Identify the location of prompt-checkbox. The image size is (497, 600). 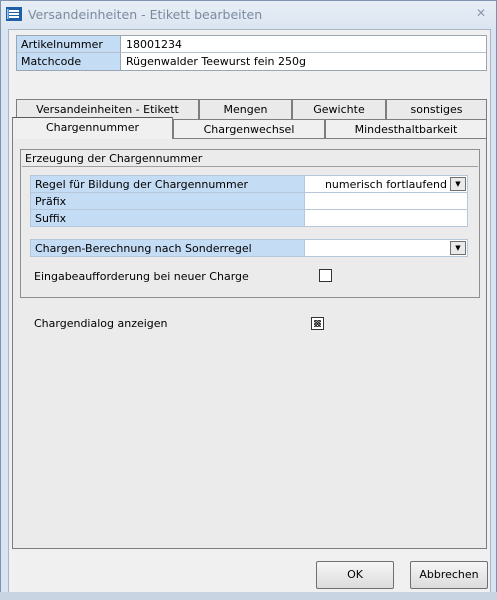
(325, 275).